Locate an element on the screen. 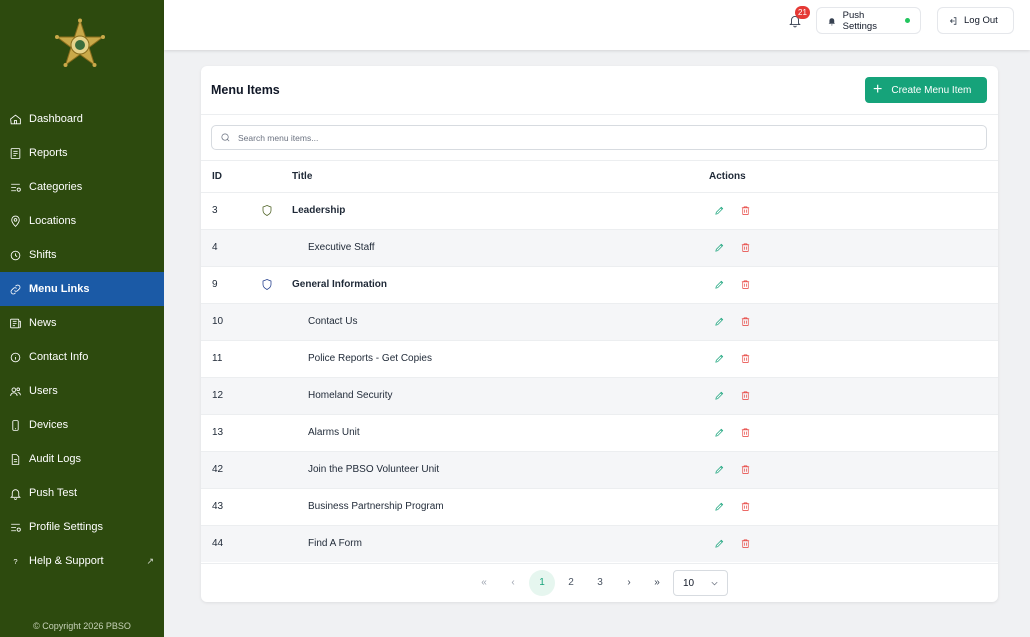 Image resolution: width=1030 pixels, height=637 pixels. push-settings-button: Push Settings is located at coordinates (868, 20).